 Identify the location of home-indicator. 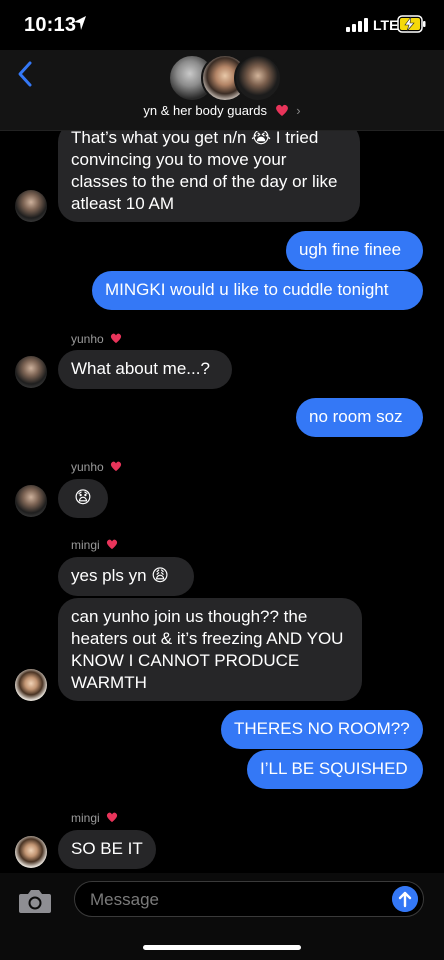
(222, 947).